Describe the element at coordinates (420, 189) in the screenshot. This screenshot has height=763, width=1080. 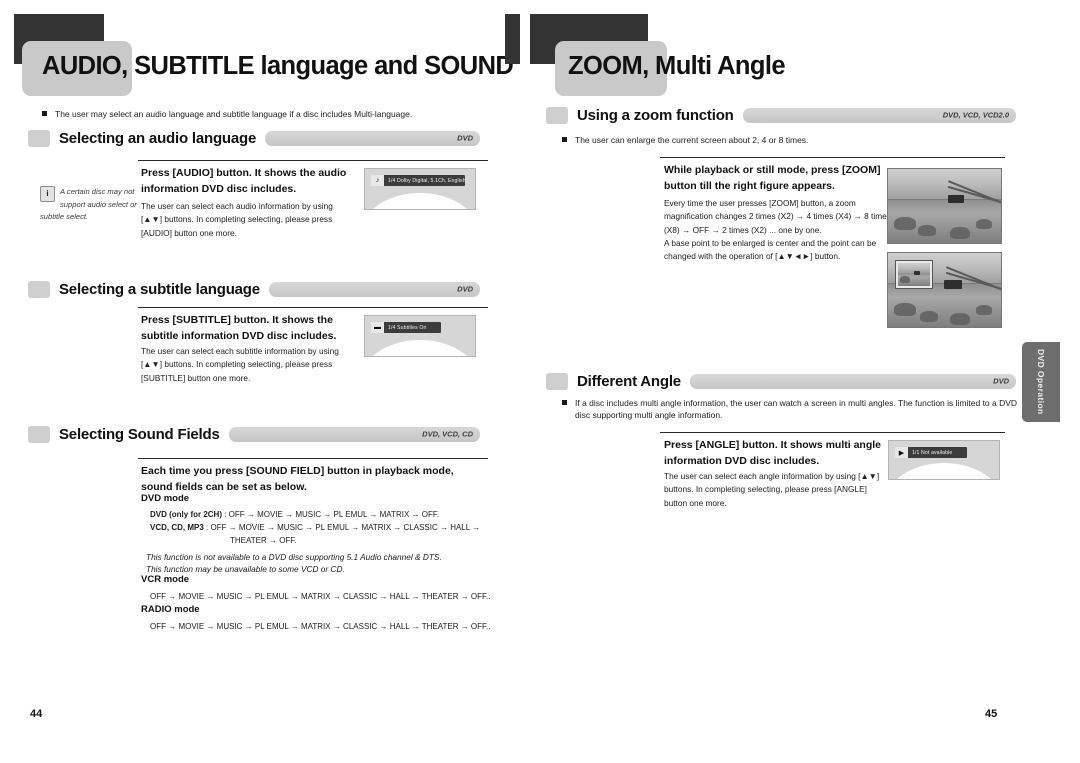
I see `osd-preview-audio: ♪ 1/4 Dolby Digital, 5.1Ch, English` at that location.